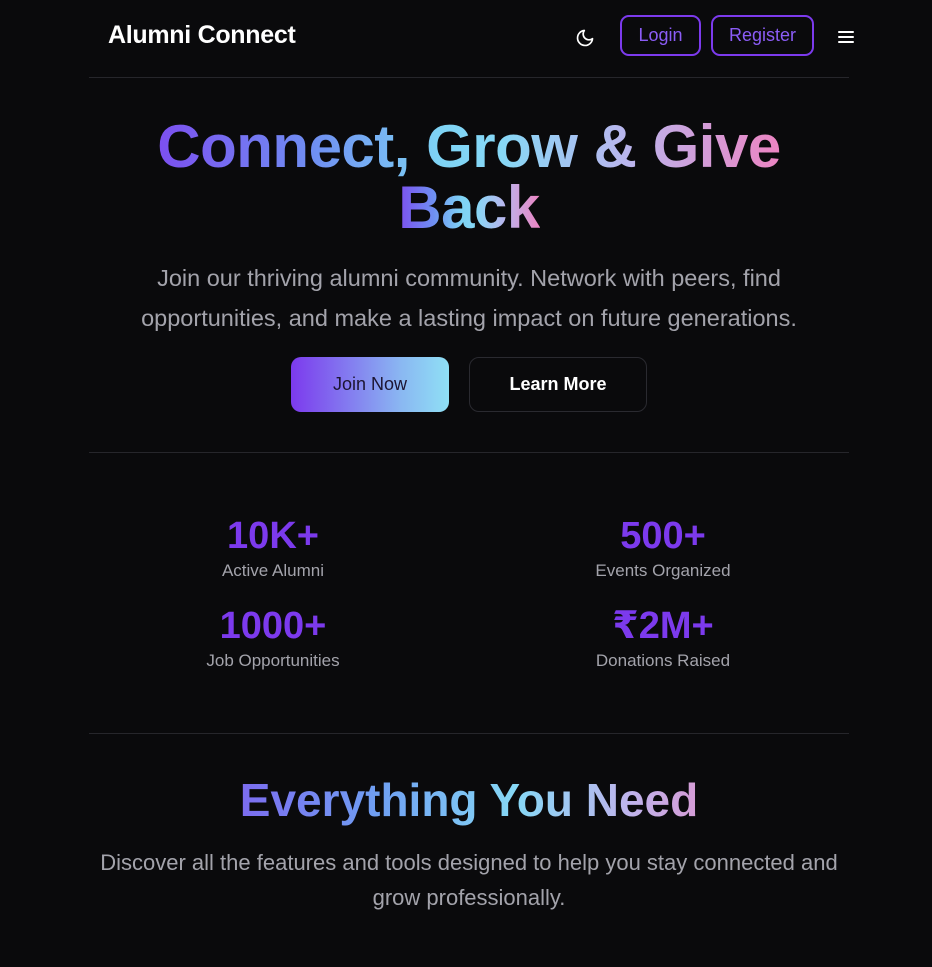 Image resolution: width=932 pixels, height=967 pixels. Describe the element at coordinates (558, 384) in the screenshot. I see `learn-more-button: Learn More` at that location.